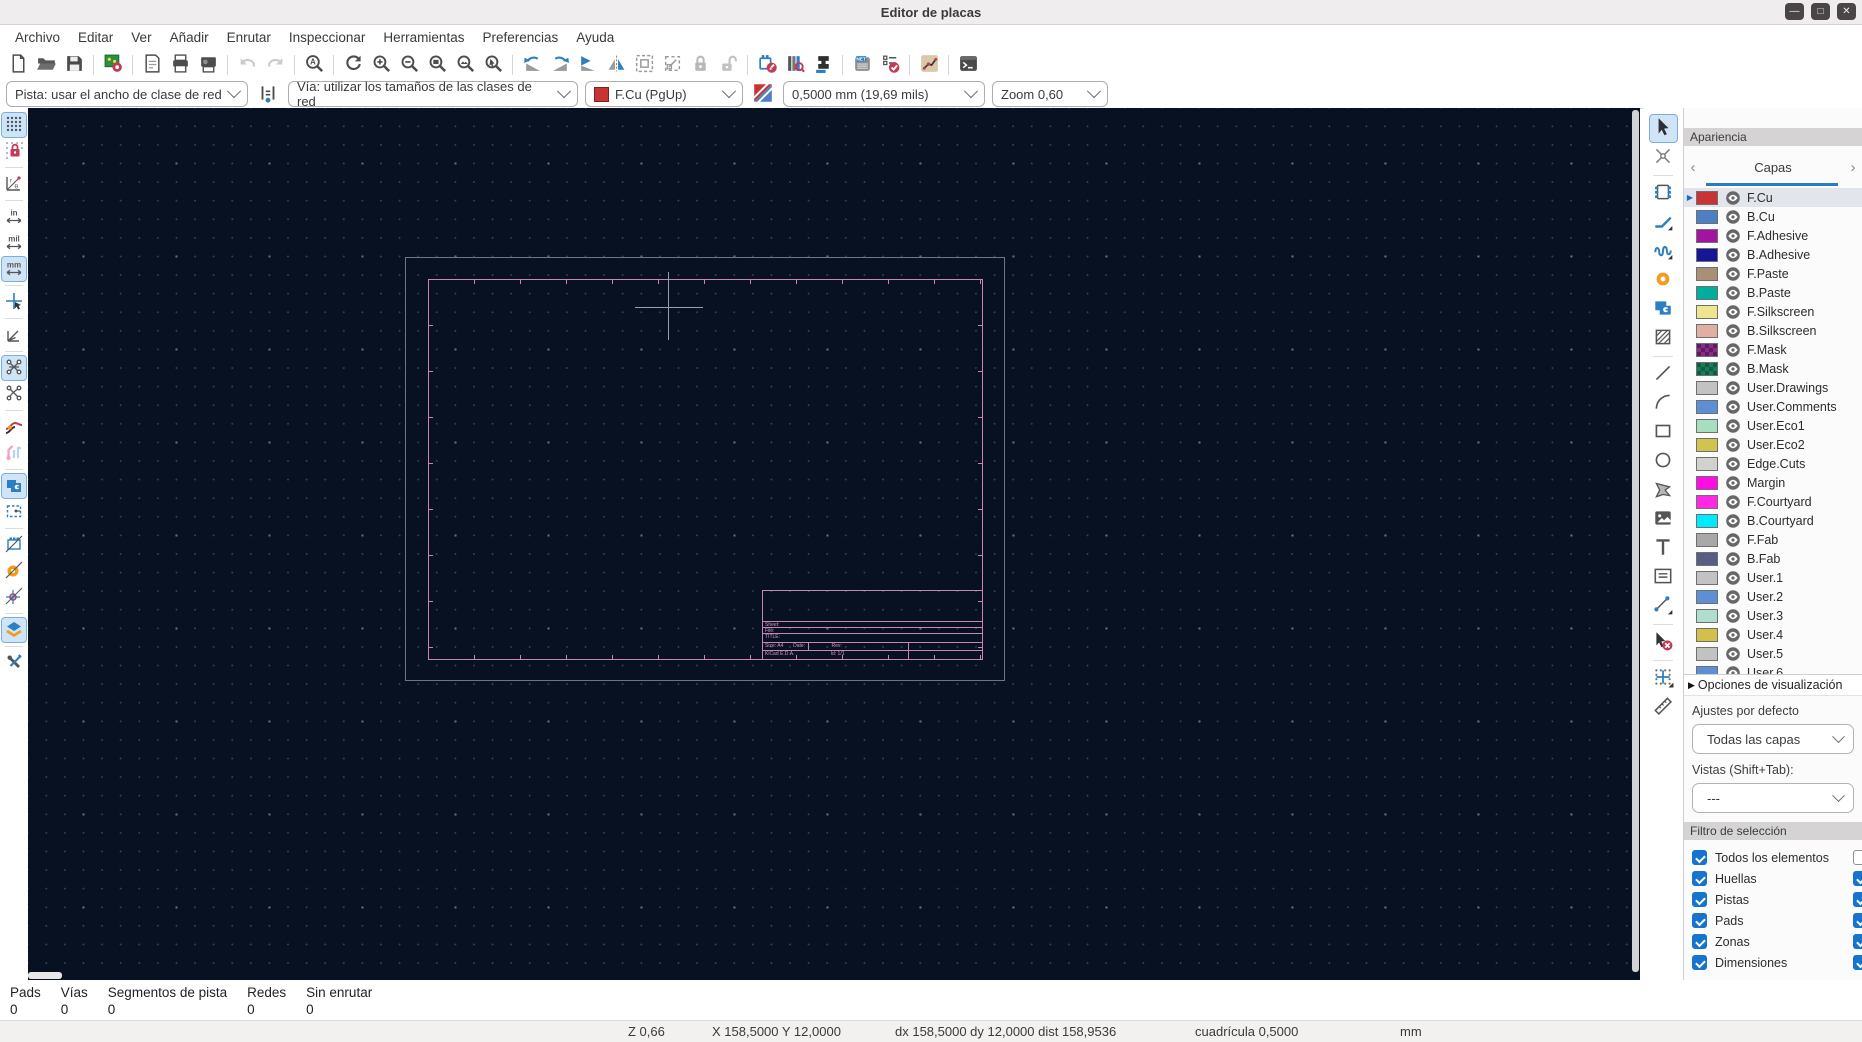 The image size is (1862, 1042). Describe the element at coordinates (353, 65) in the screenshot. I see `refresh-view-button` at that location.